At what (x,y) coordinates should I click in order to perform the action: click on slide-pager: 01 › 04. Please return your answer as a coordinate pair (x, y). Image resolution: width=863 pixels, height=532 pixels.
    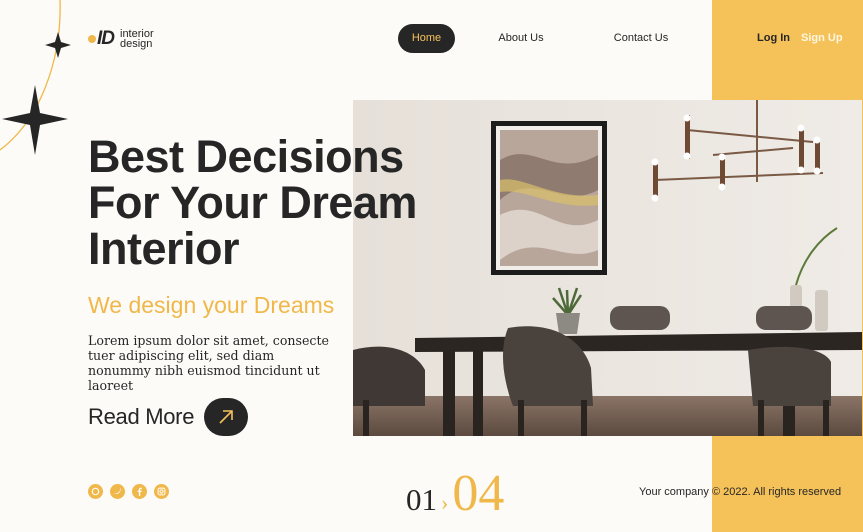
    Looking at the image, I should click on (455, 493).